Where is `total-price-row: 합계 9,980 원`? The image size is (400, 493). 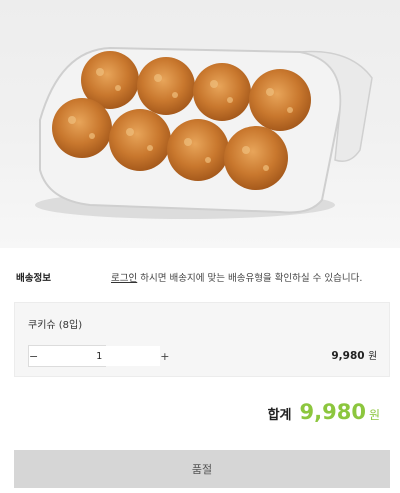
total-price-row: 합계 9,980 원 is located at coordinates (324, 412).